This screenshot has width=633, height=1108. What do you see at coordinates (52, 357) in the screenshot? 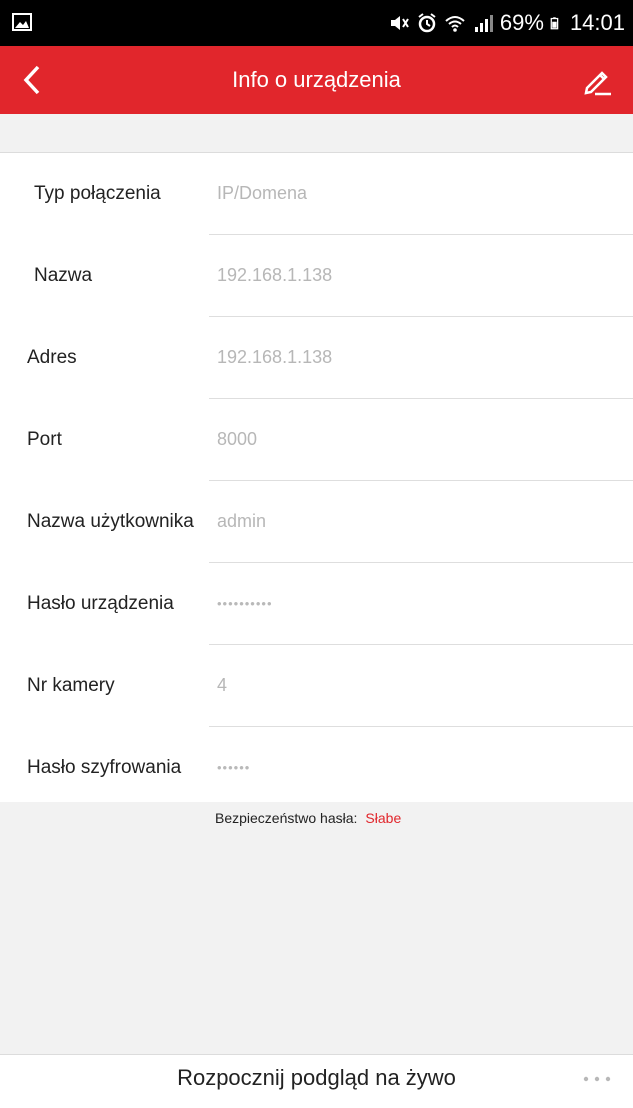
I see `address-label: Adres` at bounding box center [52, 357].